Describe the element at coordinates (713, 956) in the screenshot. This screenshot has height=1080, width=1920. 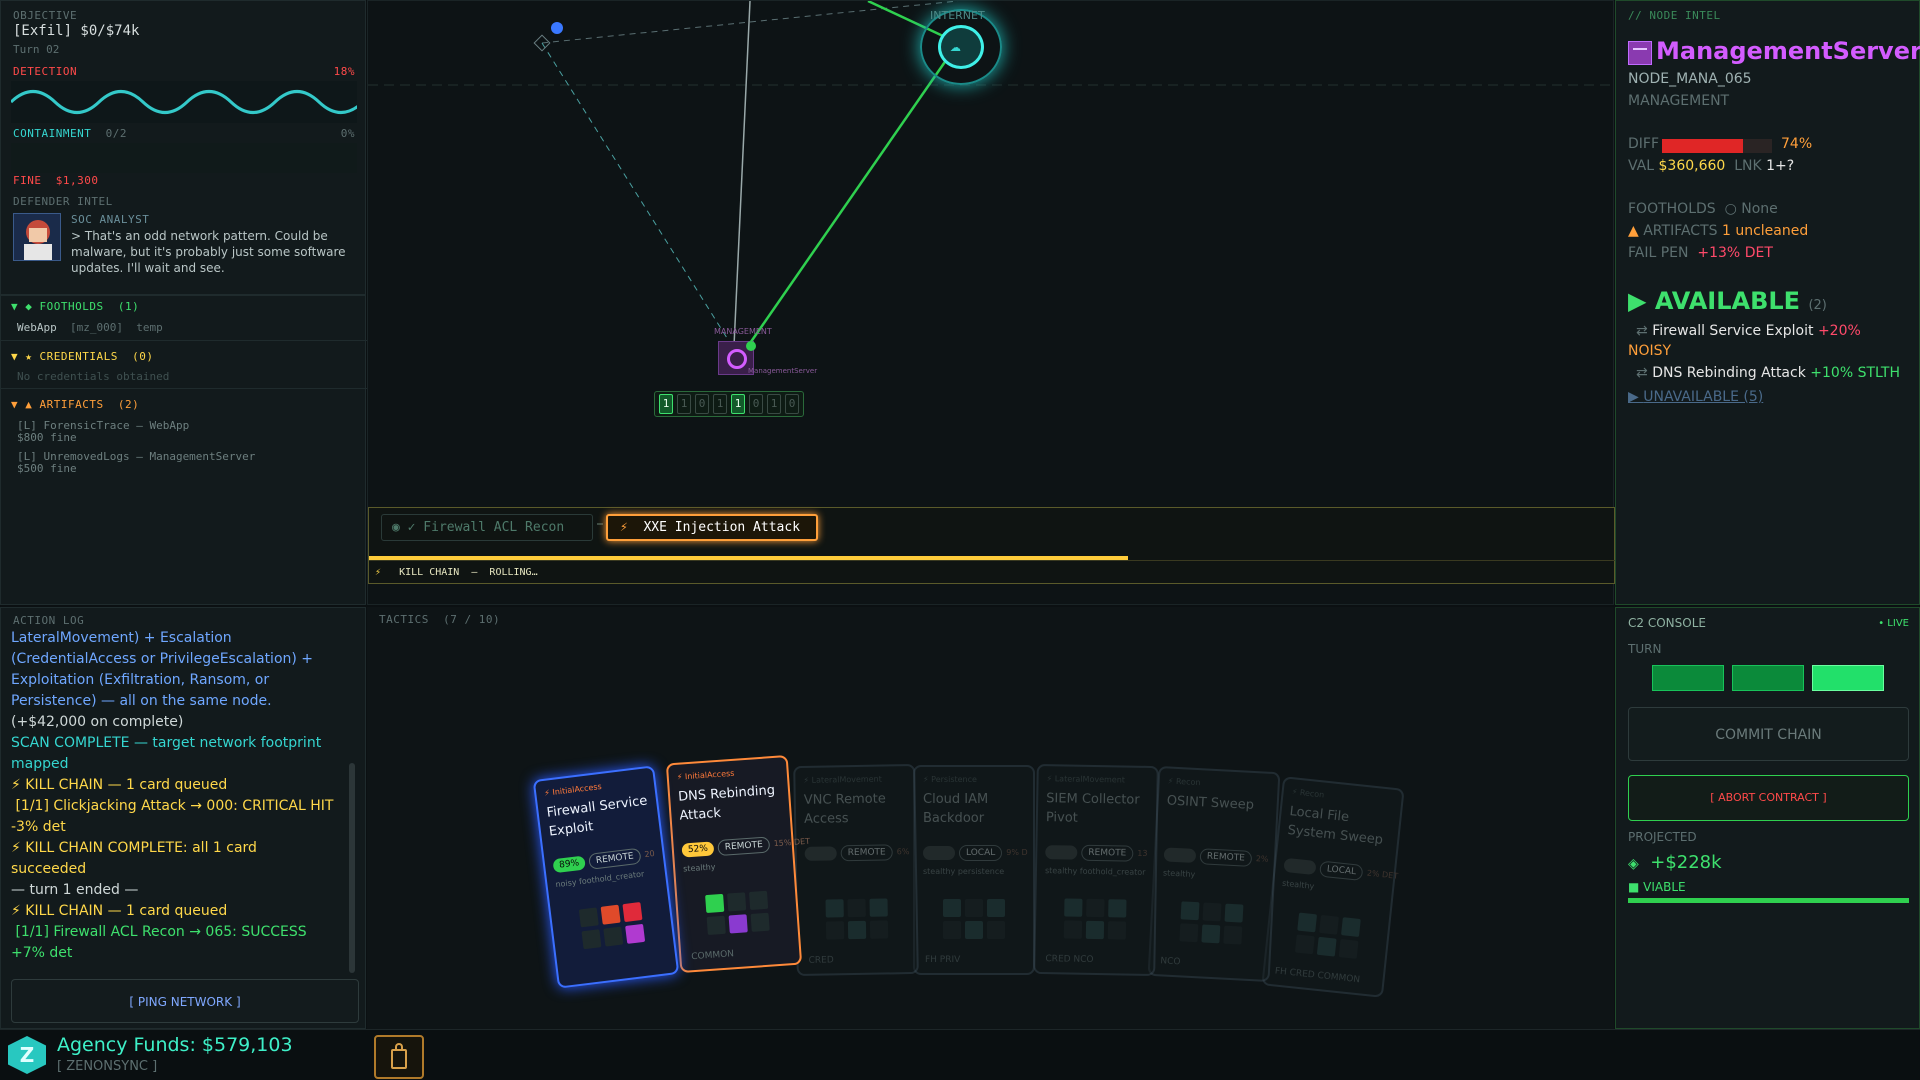
I see `card-footer: COMMON` at that location.